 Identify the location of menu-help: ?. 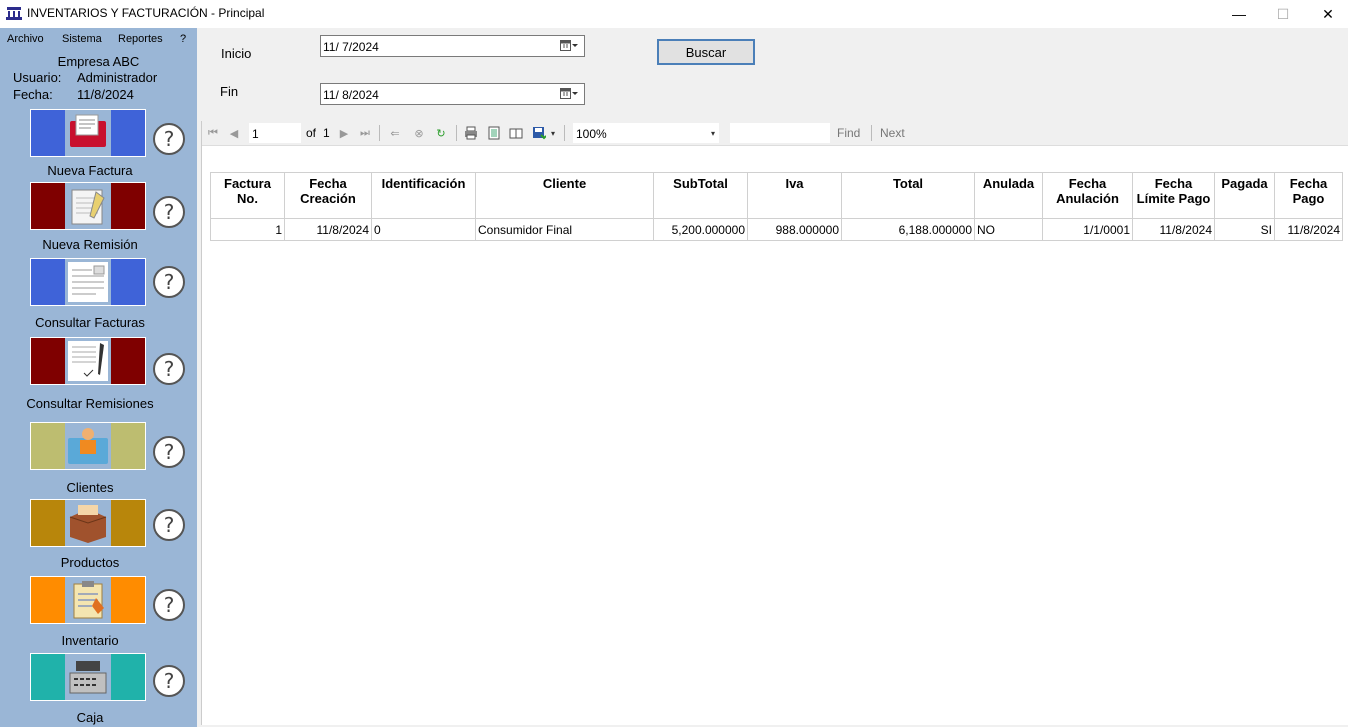
(183, 39).